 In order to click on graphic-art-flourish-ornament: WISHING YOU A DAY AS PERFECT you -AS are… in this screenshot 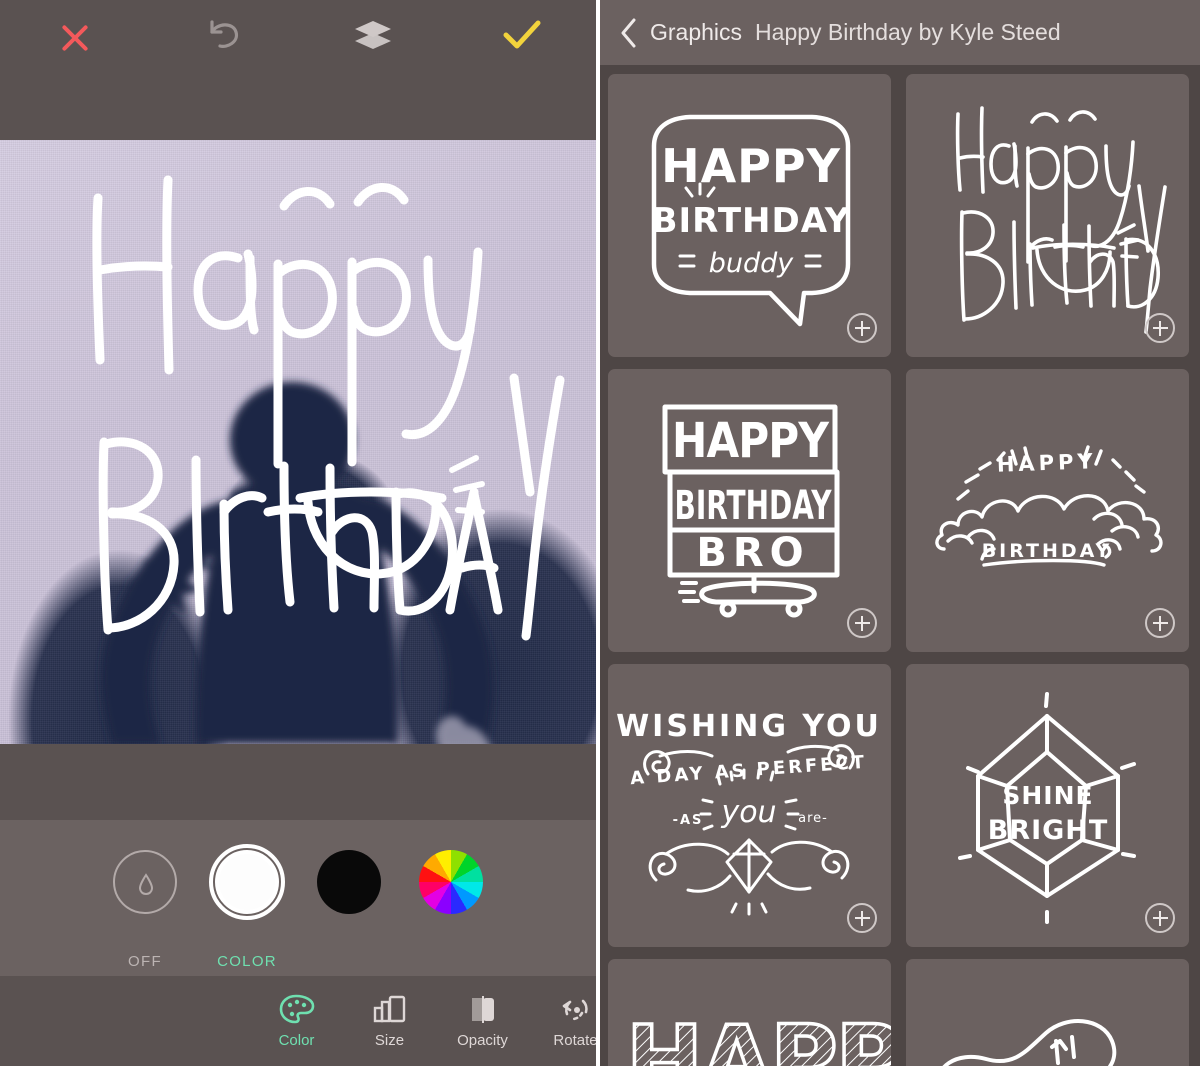, I will do `click(749, 812)`.